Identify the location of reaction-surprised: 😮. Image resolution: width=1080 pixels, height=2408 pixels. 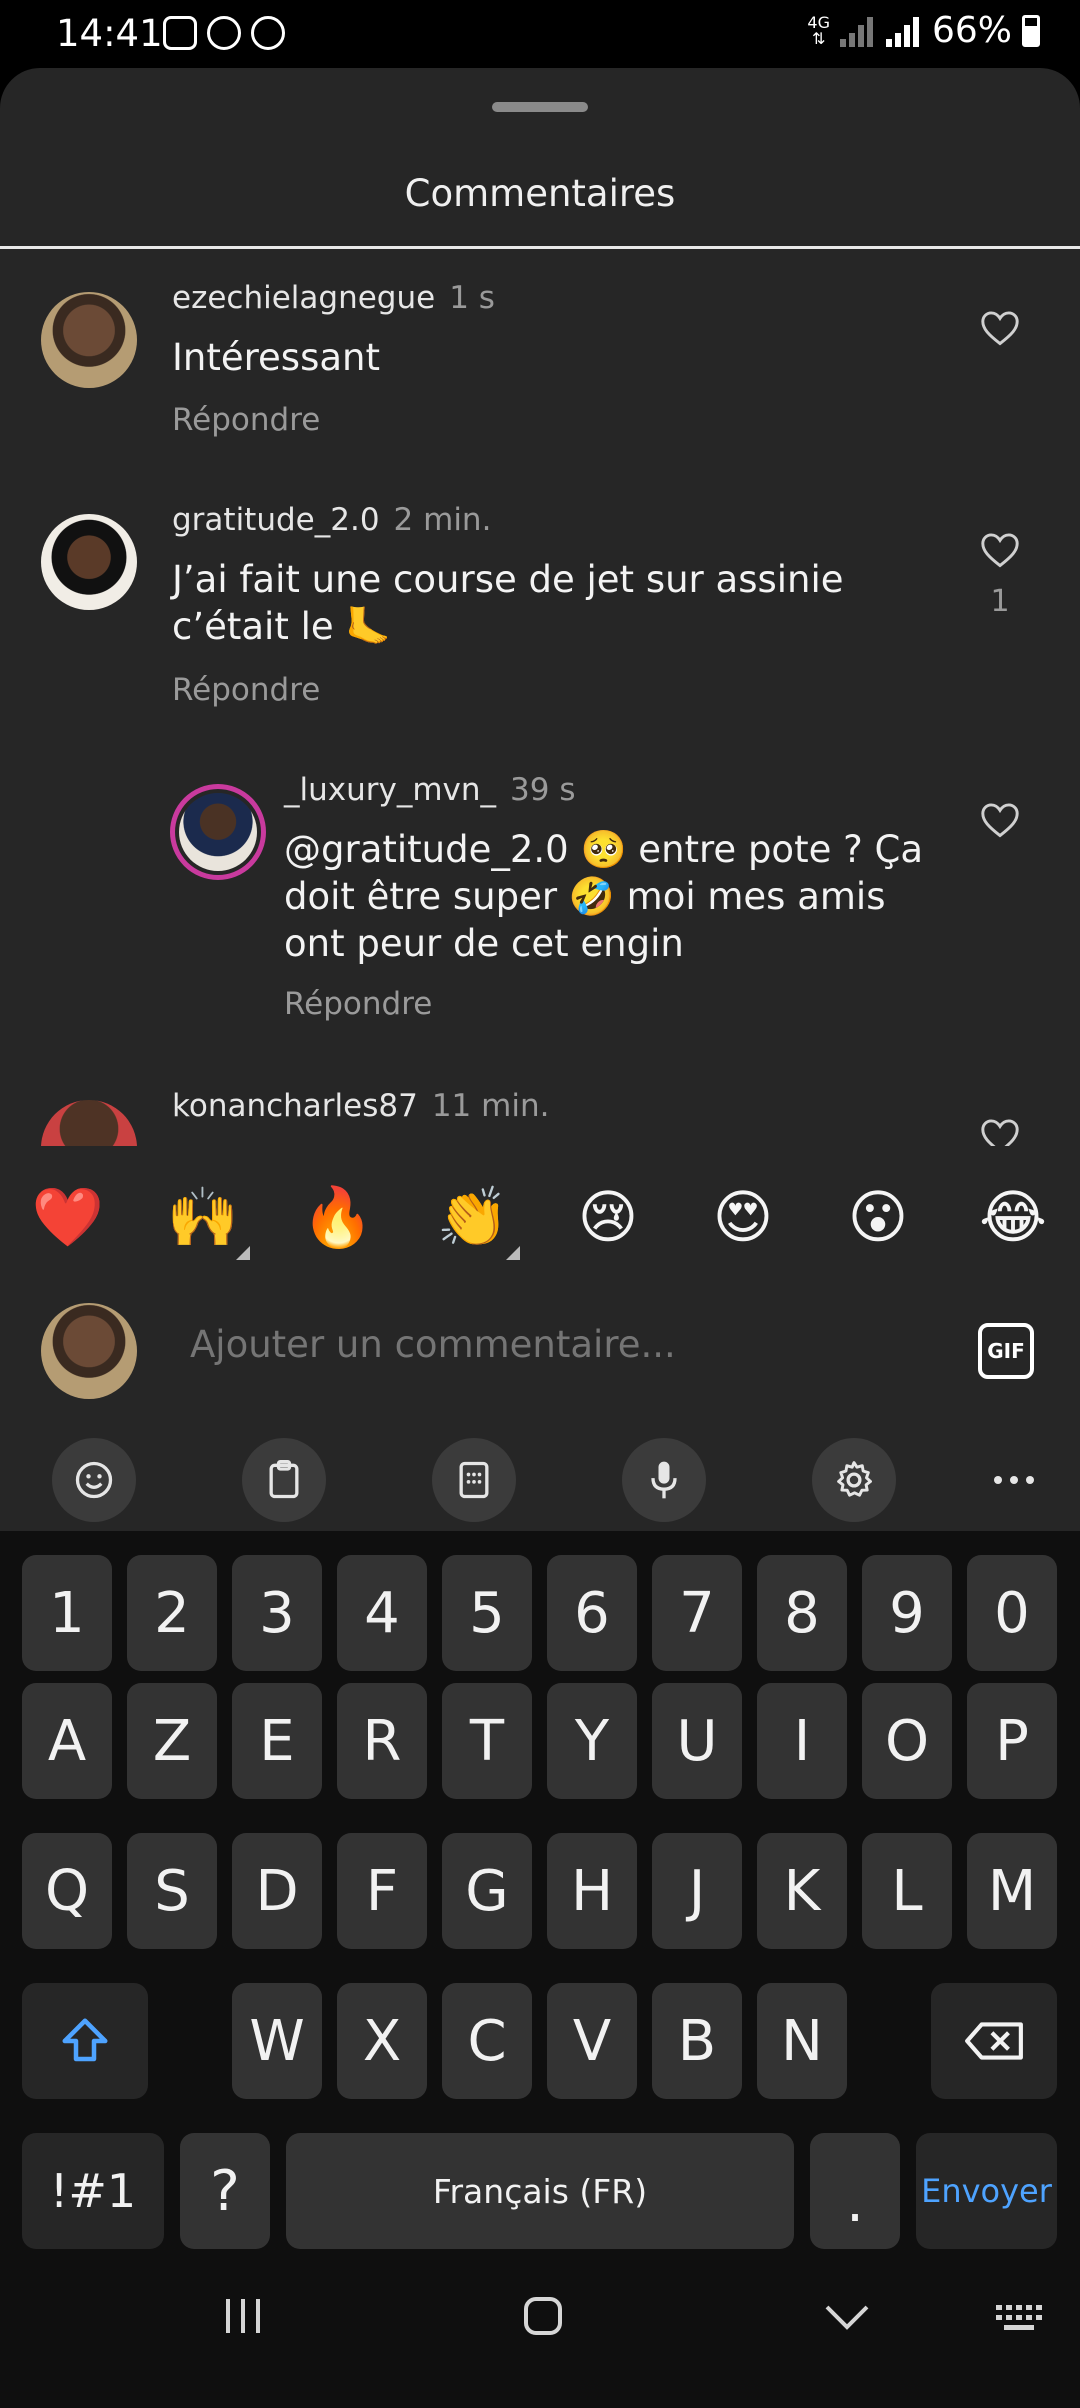
(878, 1217).